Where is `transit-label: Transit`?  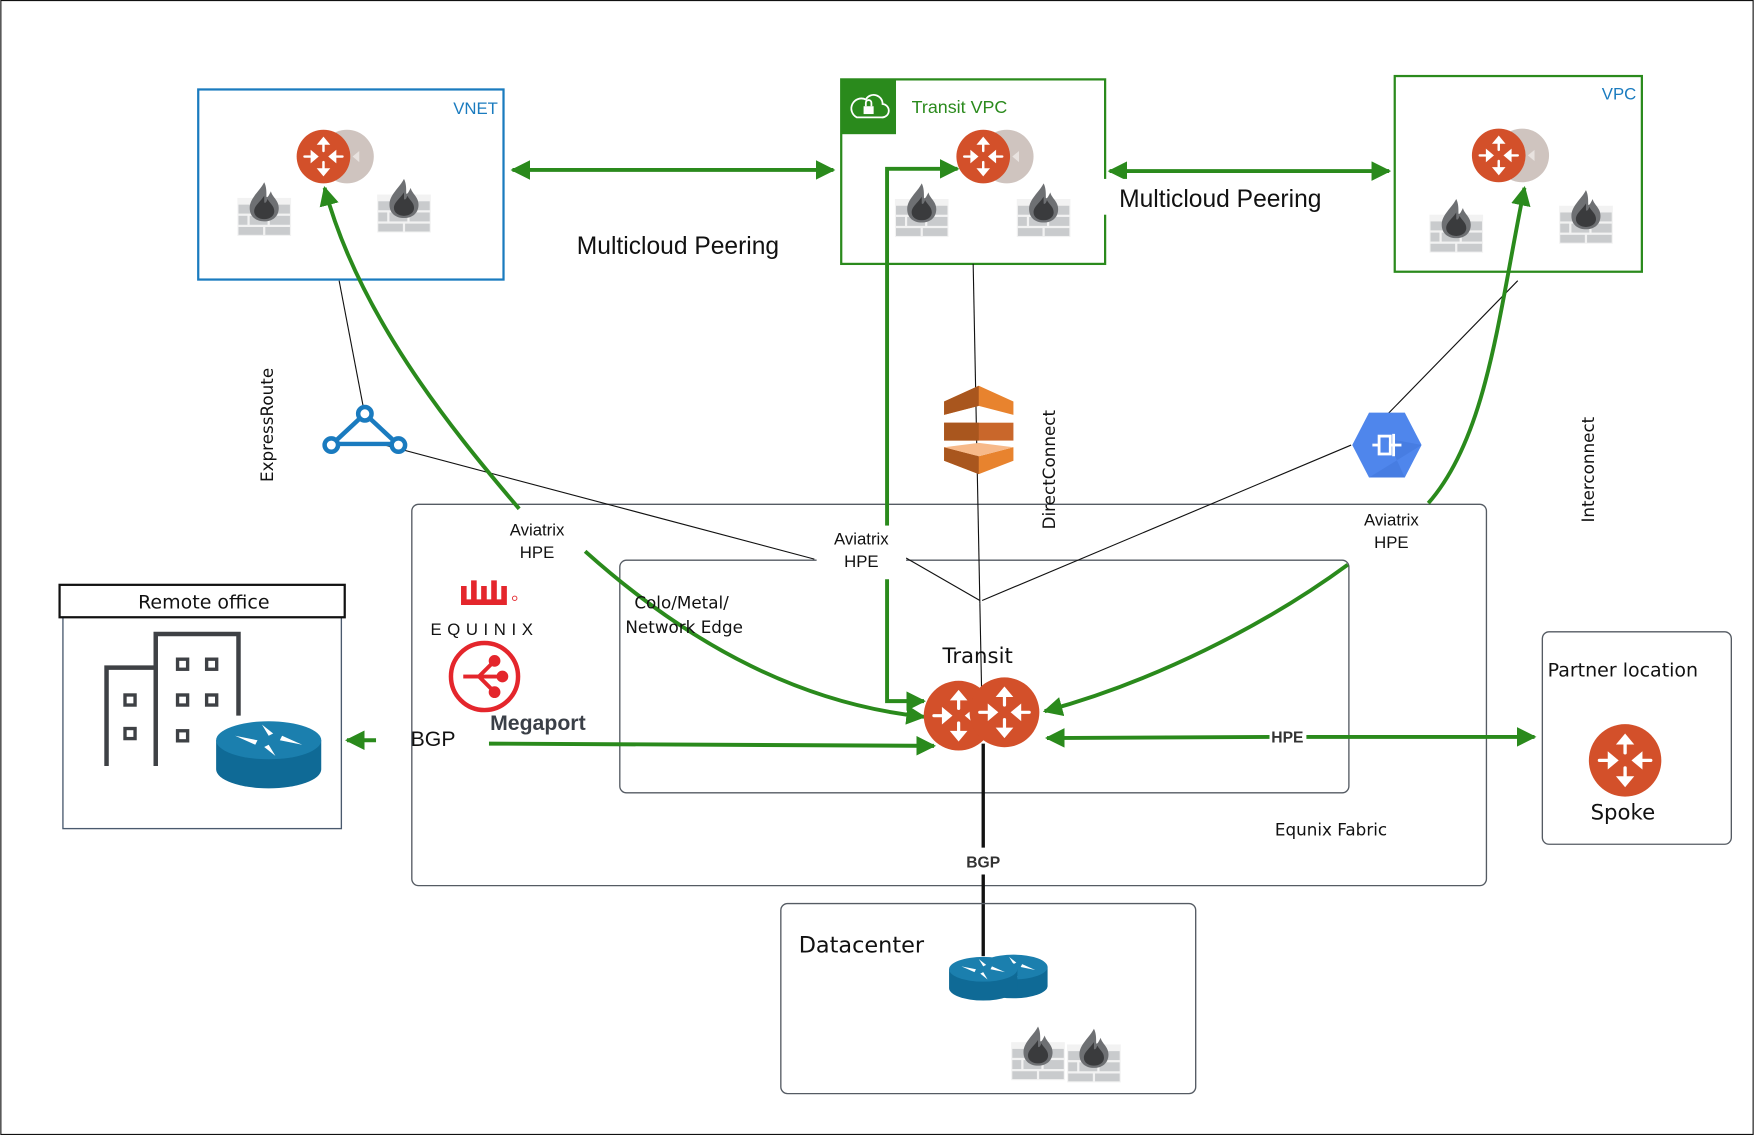
transit-label: Transit is located at coordinates (976, 656).